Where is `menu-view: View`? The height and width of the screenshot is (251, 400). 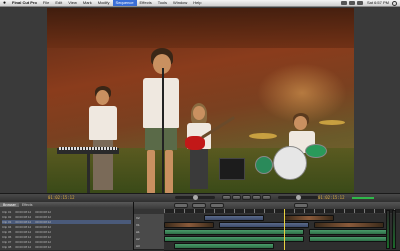
menu-view: View is located at coordinates (72, 3).